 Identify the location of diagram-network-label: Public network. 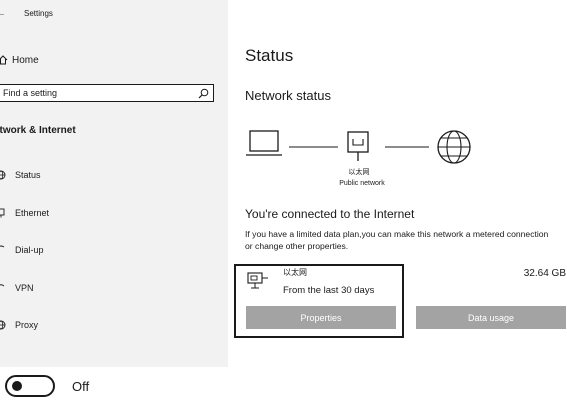
(362, 183).